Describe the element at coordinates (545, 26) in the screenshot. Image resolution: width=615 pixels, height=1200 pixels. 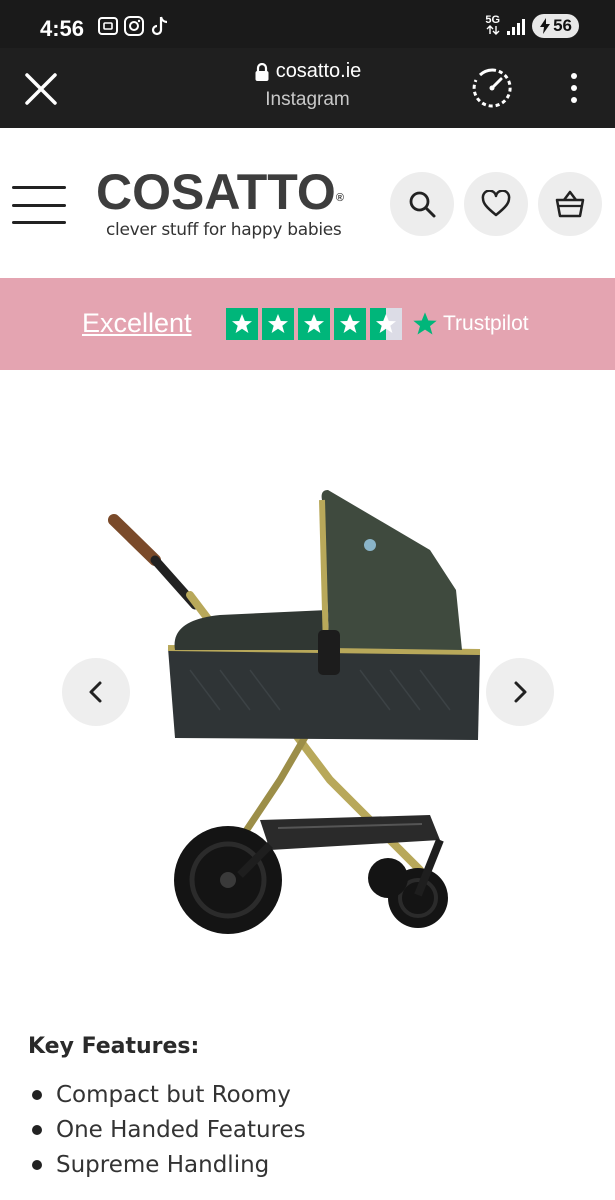
I see `charging-bolt-icon` at that location.